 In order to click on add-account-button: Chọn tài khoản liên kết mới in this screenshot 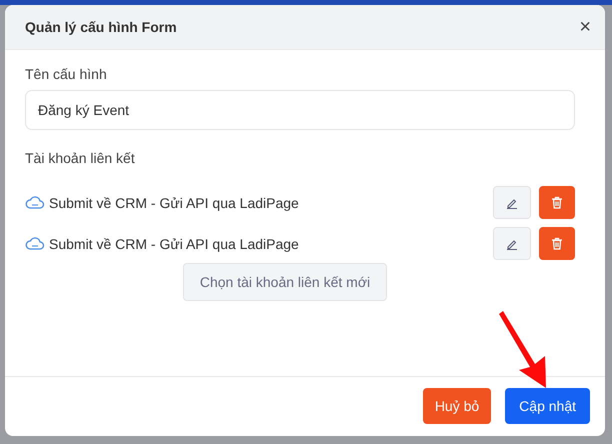, I will do `click(285, 282)`.